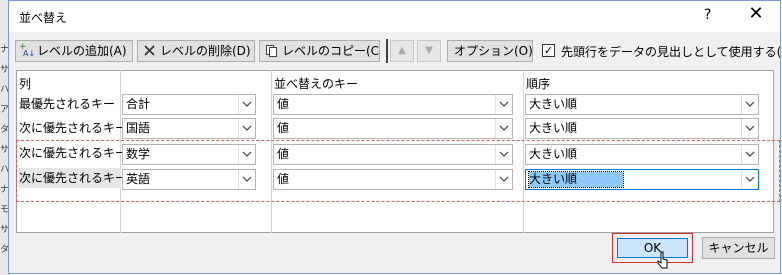 Image resolution: width=782 pixels, height=275 pixels. What do you see at coordinates (138, 128) in the screenshot?
I see `column-select-value: 国語` at bounding box center [138, 128].